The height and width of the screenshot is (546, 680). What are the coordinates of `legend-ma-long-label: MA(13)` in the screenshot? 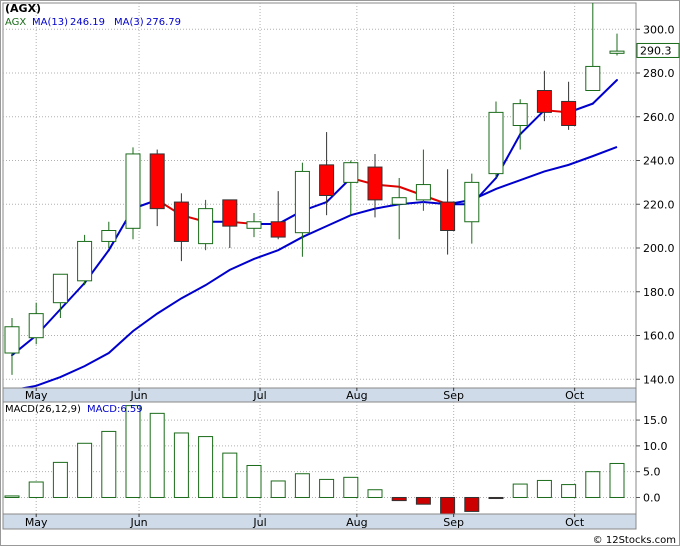 It's located at (50, 22).